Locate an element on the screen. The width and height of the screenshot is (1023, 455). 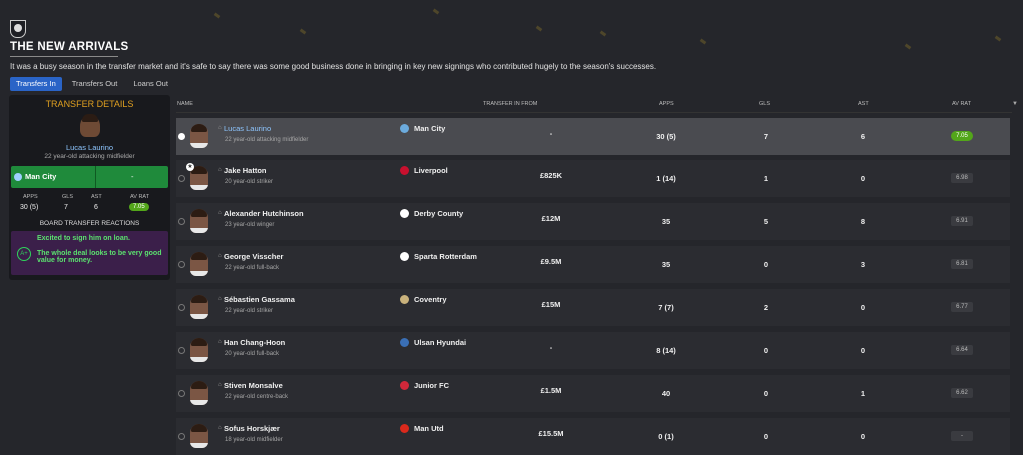
page-title: THE NEW ARRIVALS is located at coordinates (69, 47).